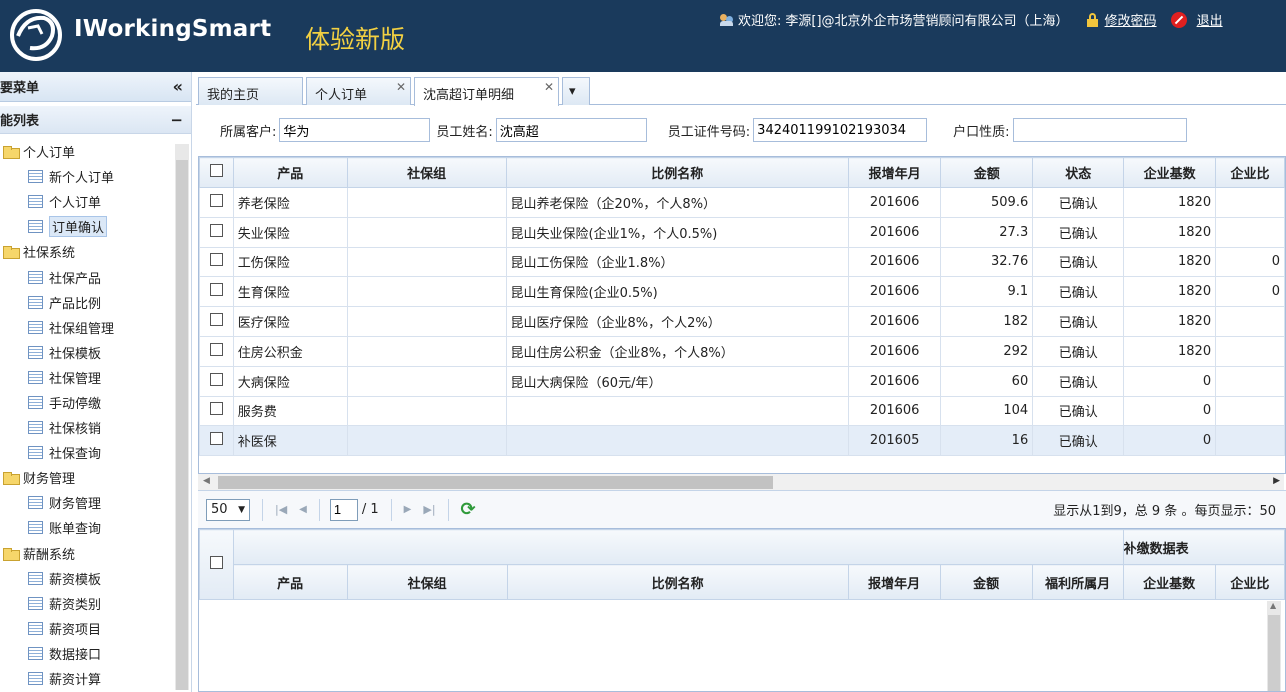 This screenshot has height=692, width=1286. I want to click on table-row: 工伤保险 昆山工伤保险（企业1.8%） 201606 32.76 已确认 1820 0, so click(742, 262).